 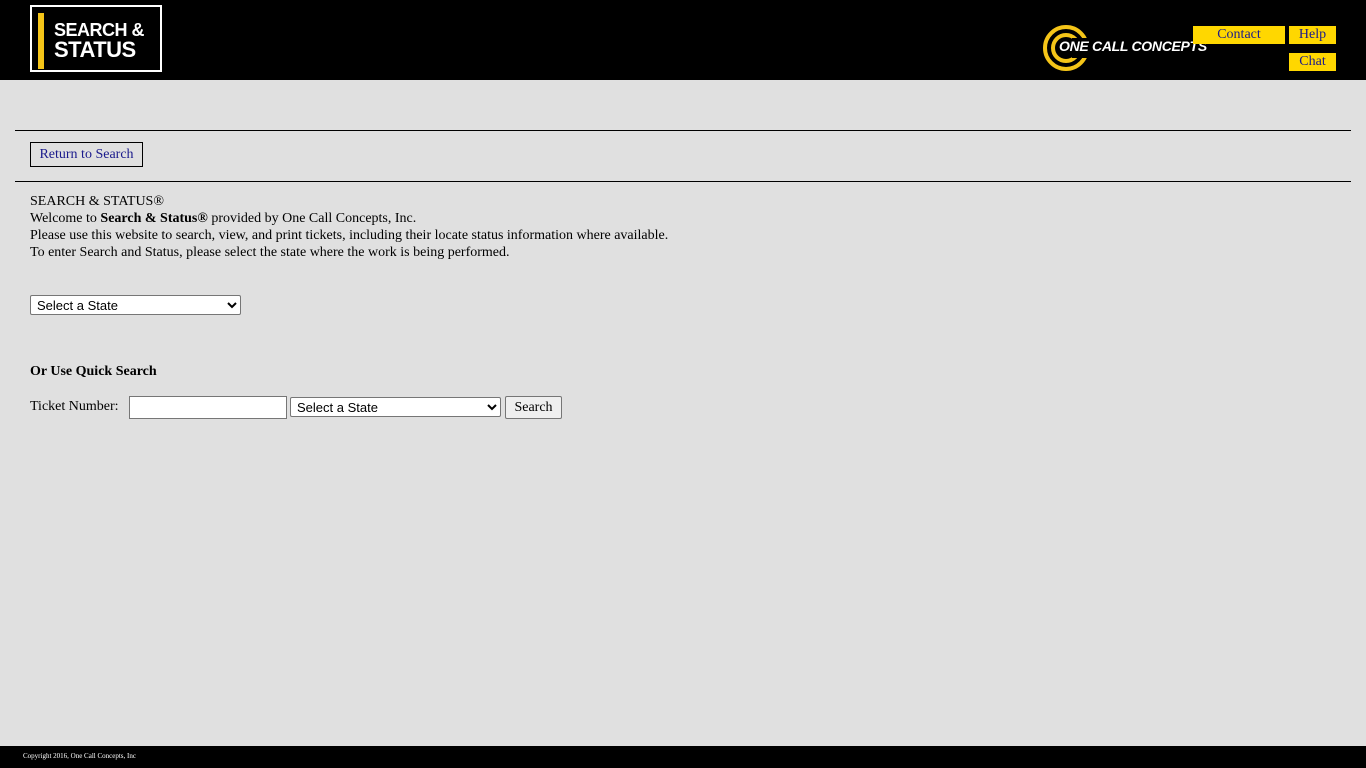 I want to click on page-footer: Copyright 2016, One Call Concepts, Inc, so click(x=683, y=757).